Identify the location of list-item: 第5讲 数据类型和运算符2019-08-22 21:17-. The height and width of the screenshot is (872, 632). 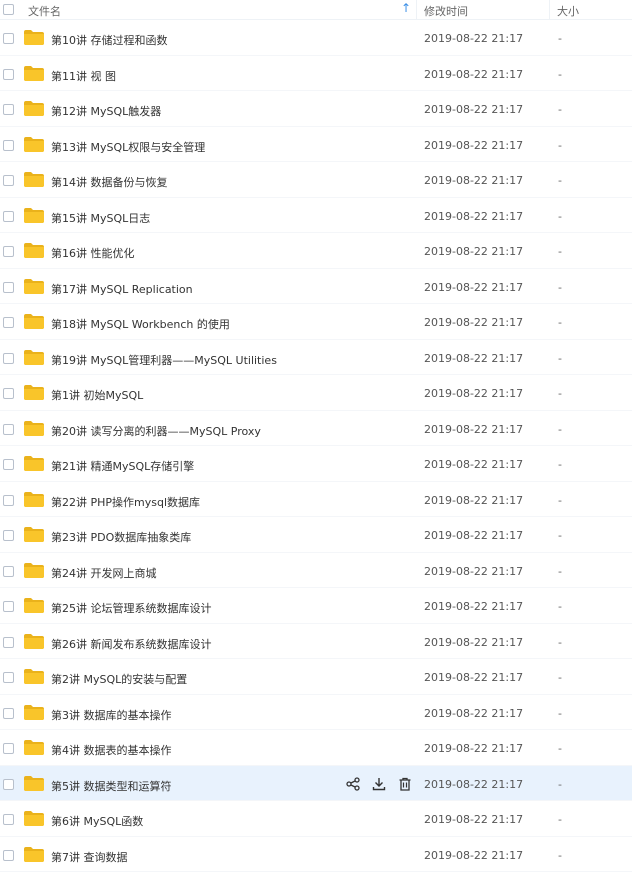
(316, 784).